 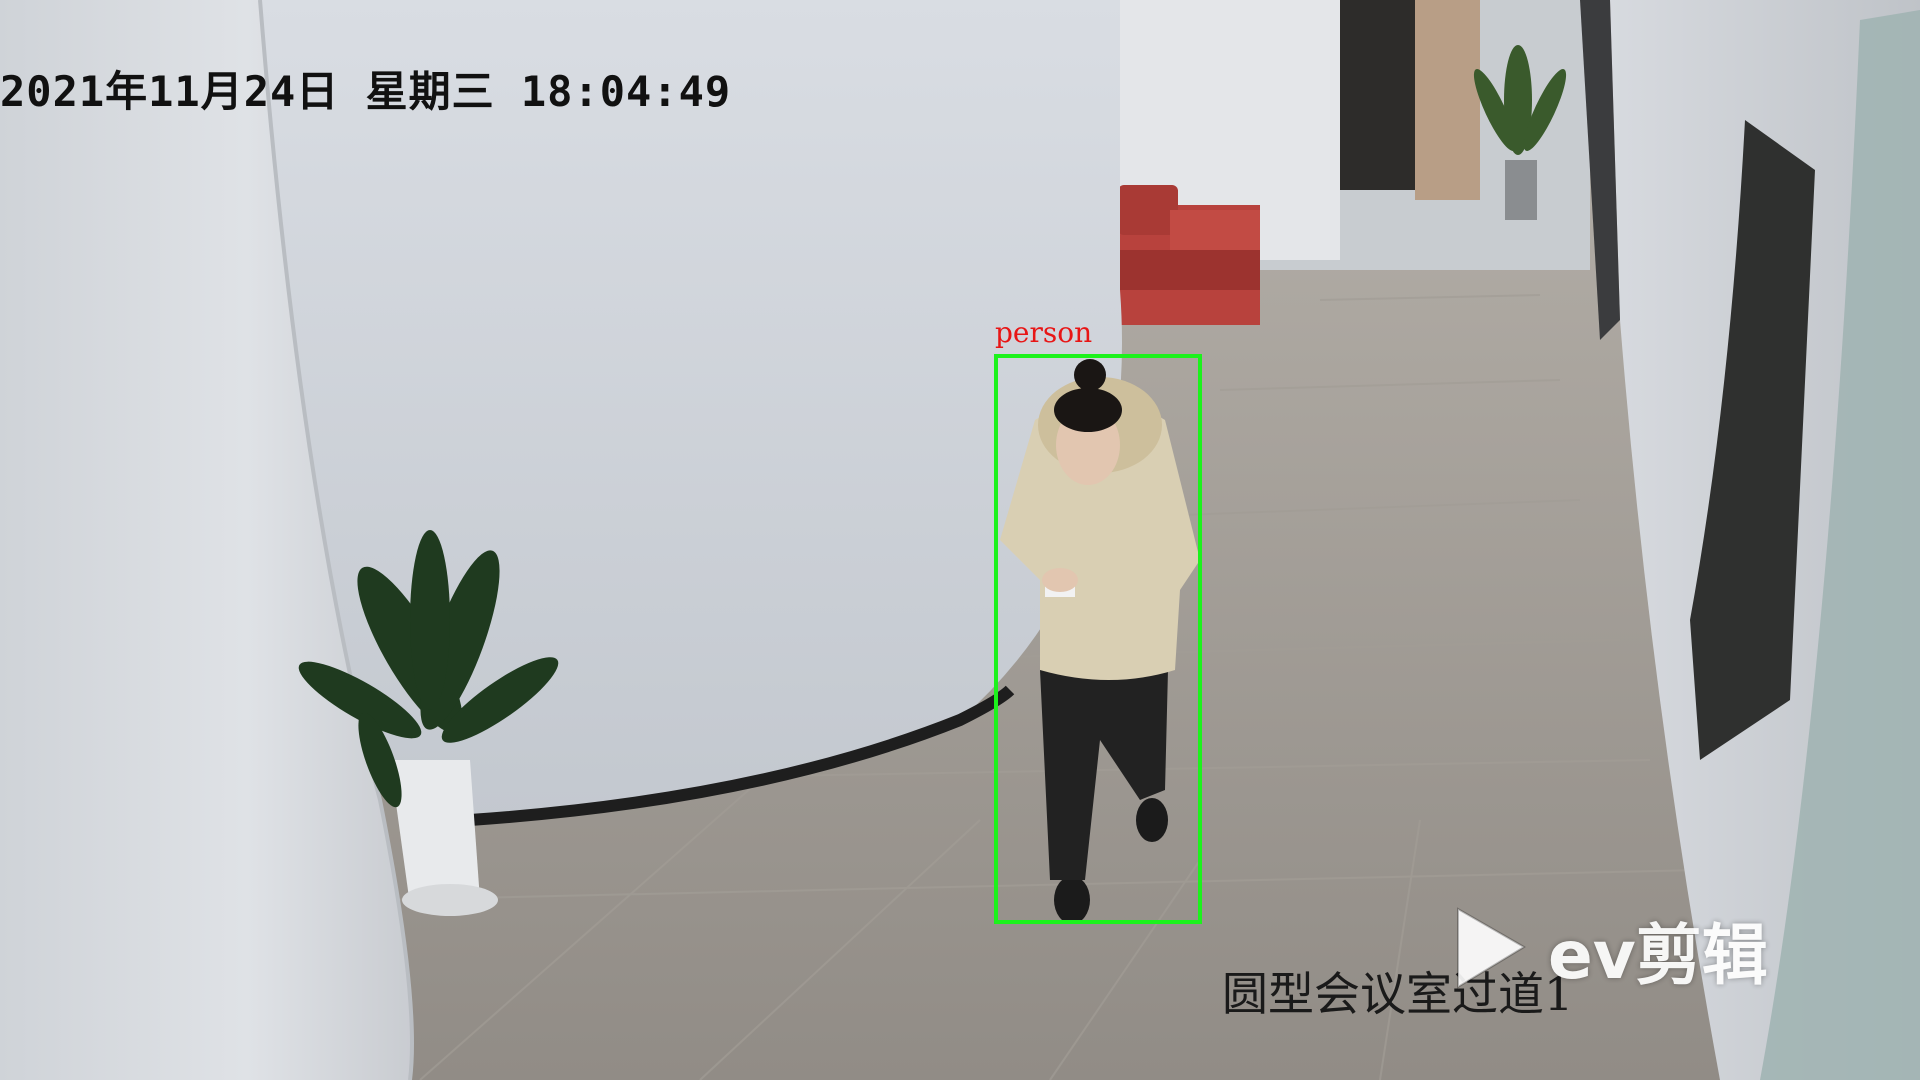 I want to click on detection-bounding-box, so click(x=1098, y=639).